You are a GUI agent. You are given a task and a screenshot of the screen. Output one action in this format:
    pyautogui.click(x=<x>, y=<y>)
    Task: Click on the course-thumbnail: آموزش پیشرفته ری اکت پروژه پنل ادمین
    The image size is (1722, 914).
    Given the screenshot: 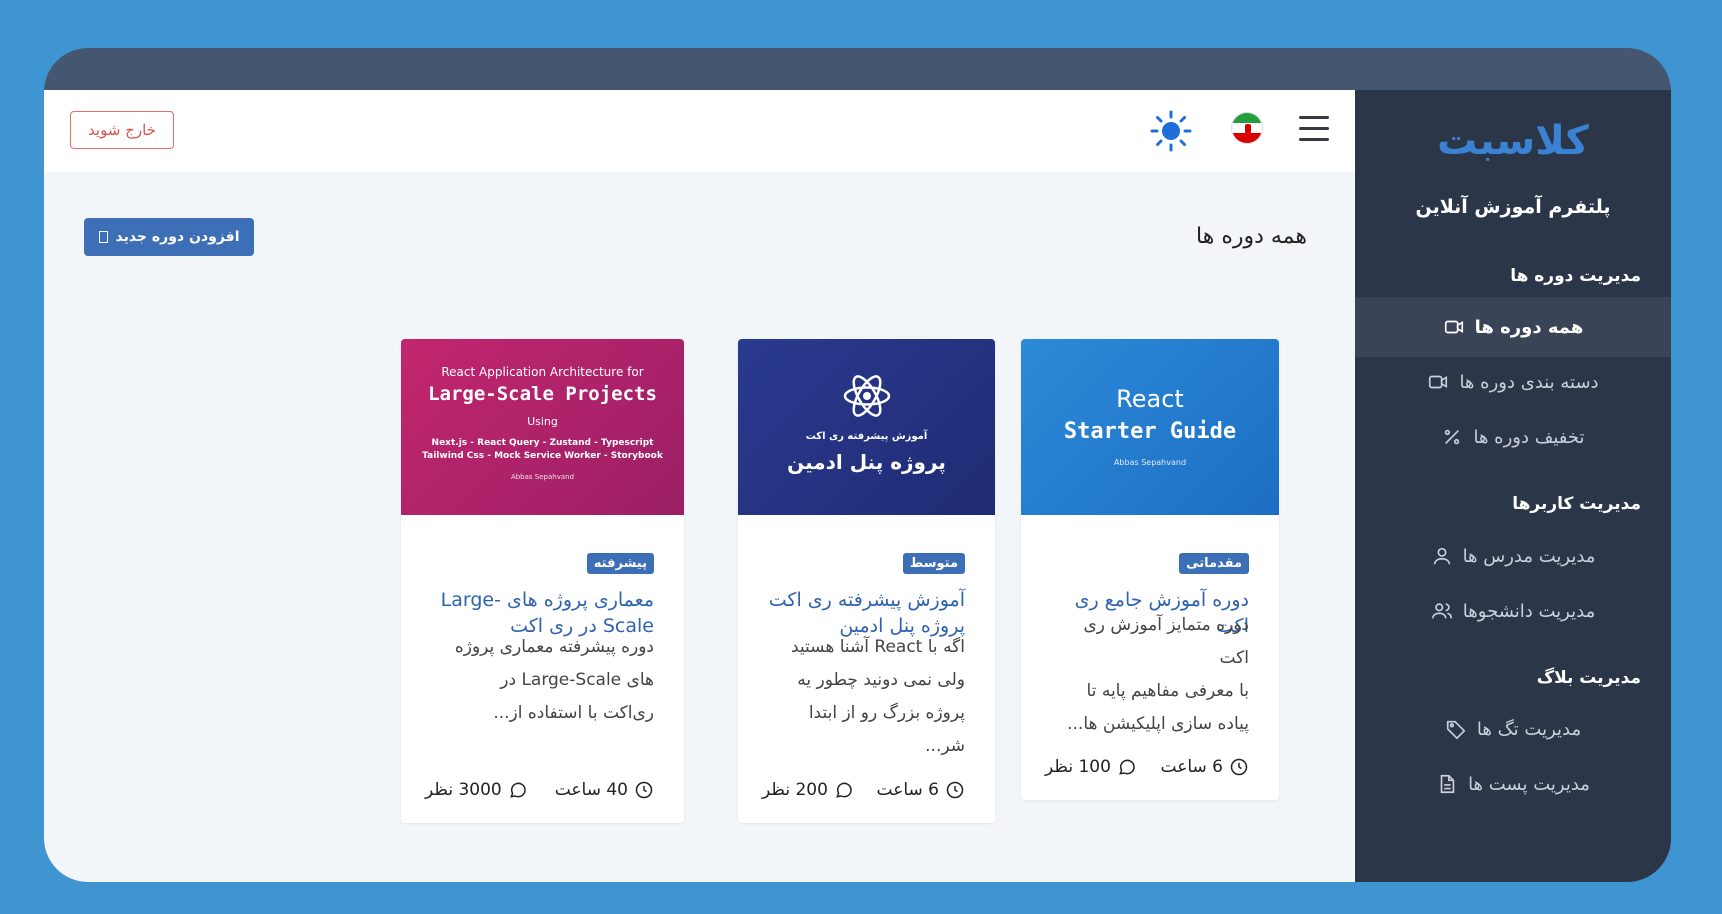 What is the action you would take?
    pyautogui.click(x=866, y=427)
    